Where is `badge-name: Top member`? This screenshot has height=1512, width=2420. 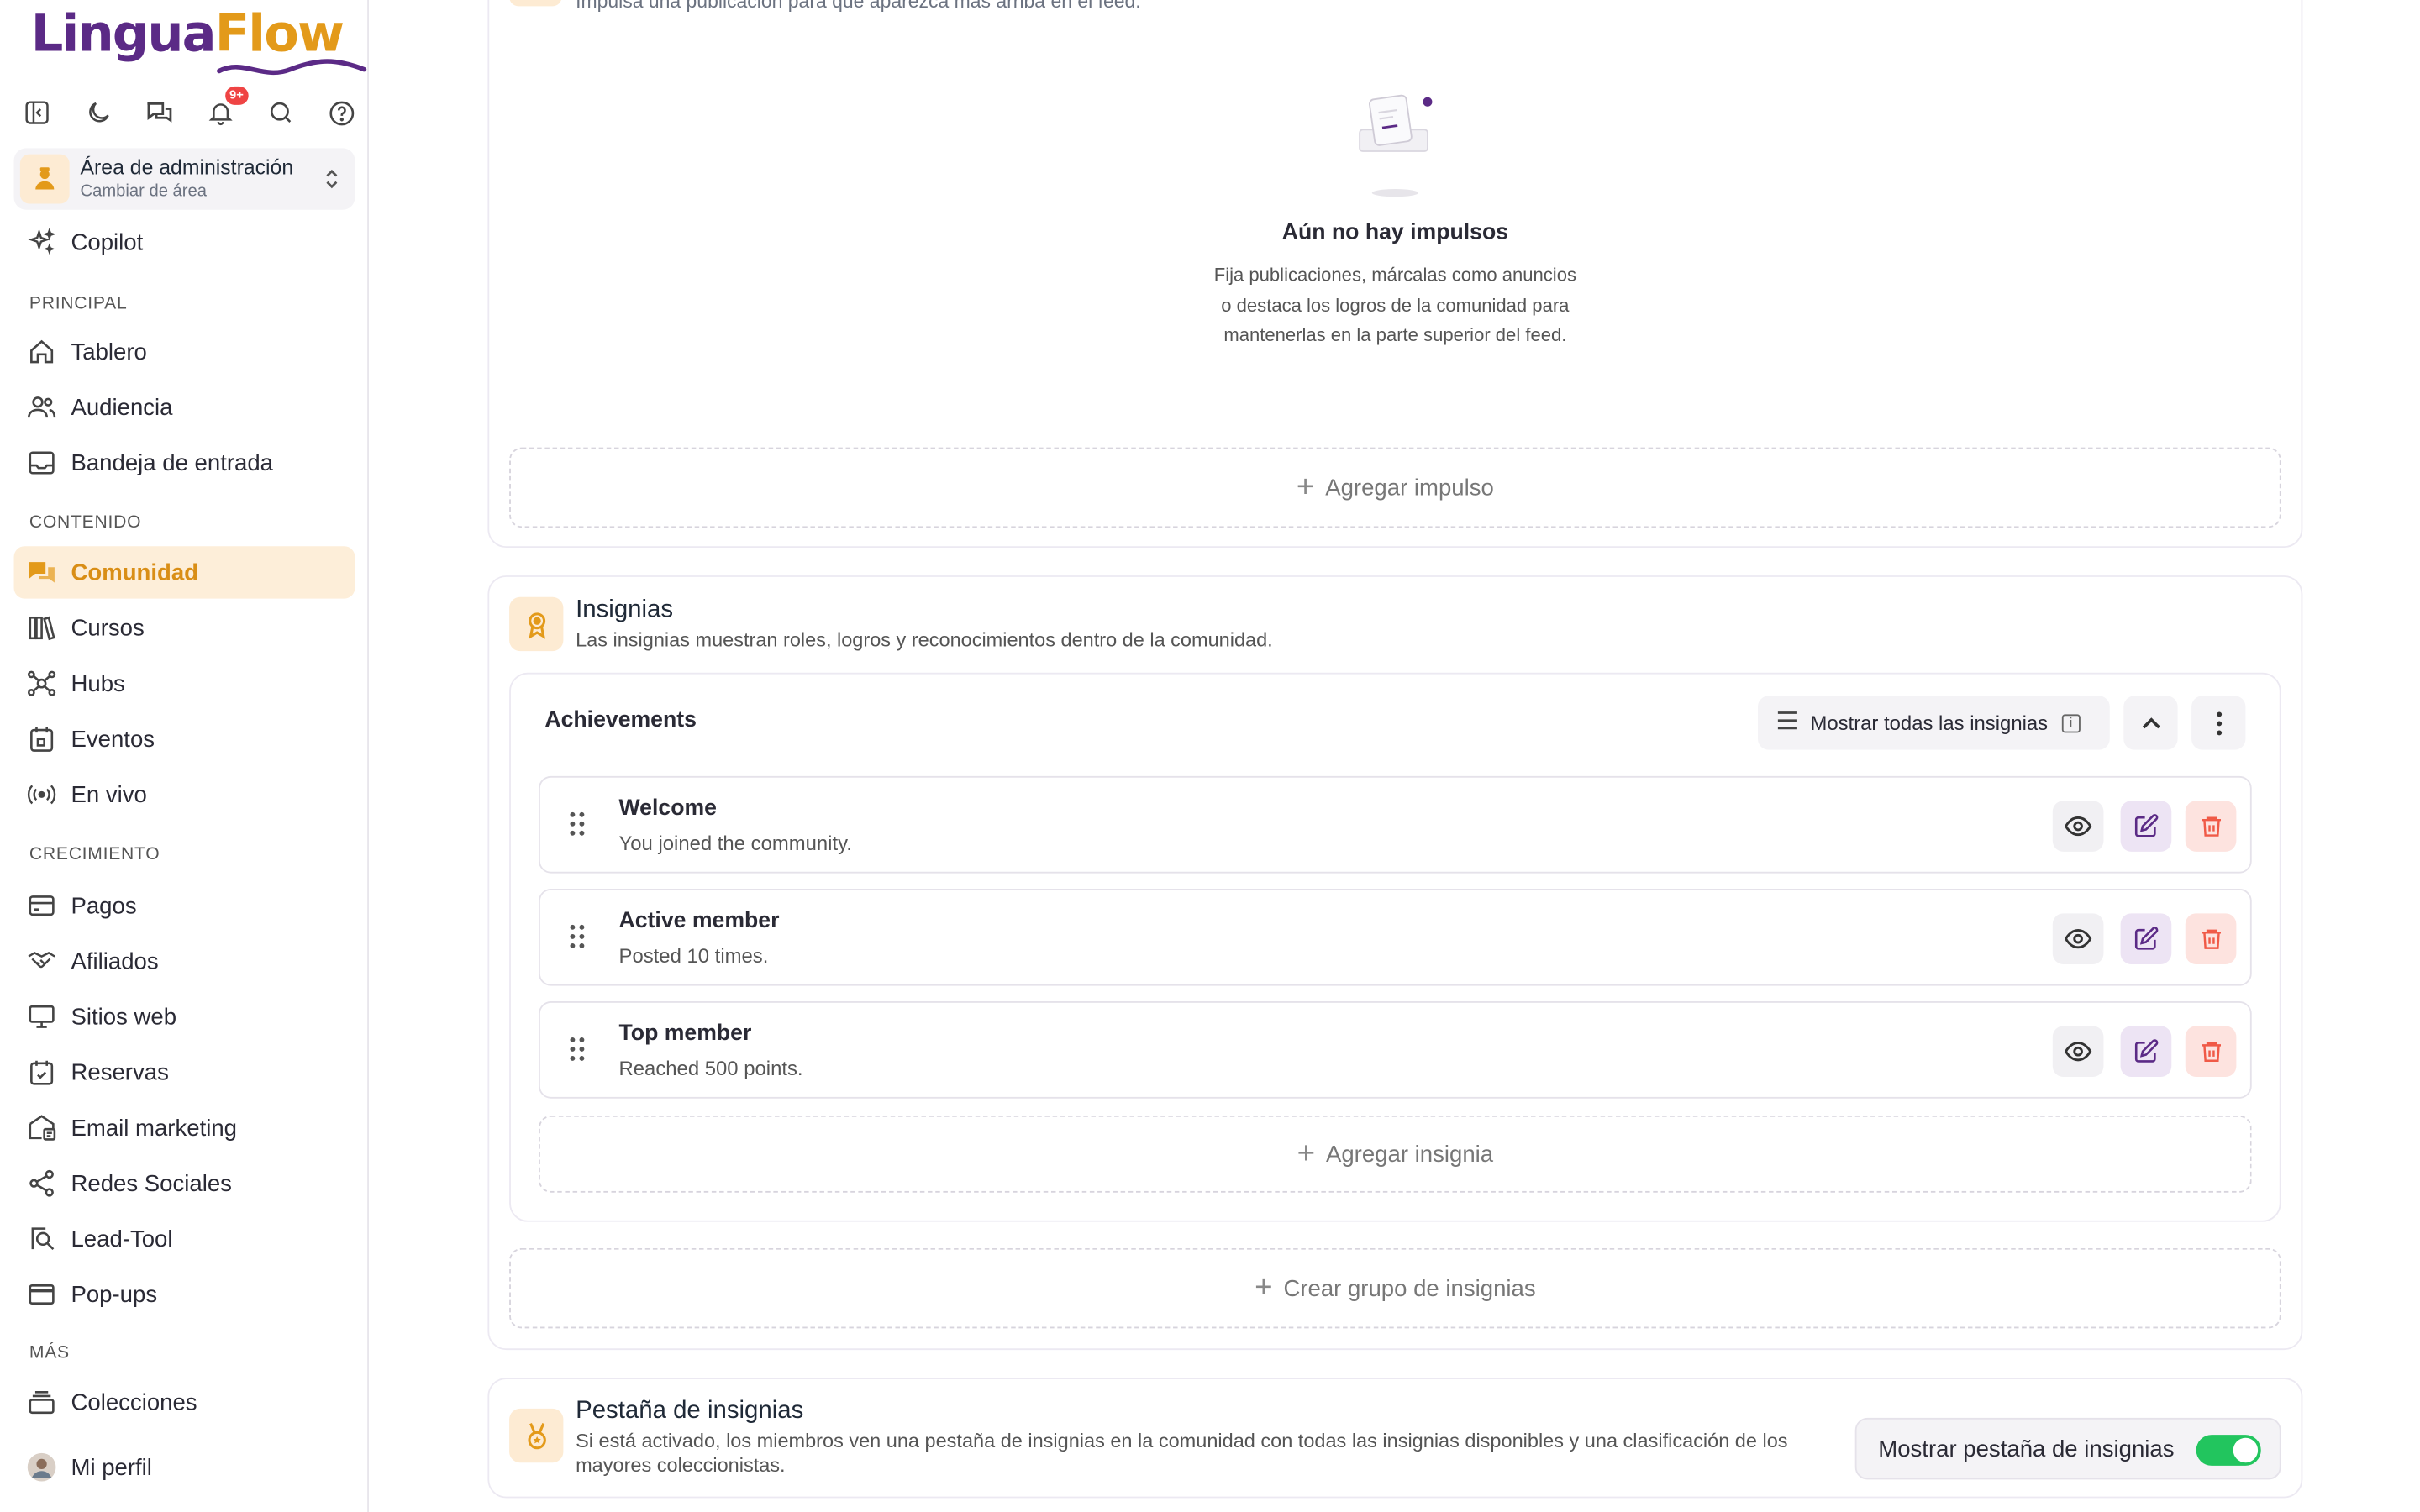 badge-name: Top member is located at coordinates (685, 1034).